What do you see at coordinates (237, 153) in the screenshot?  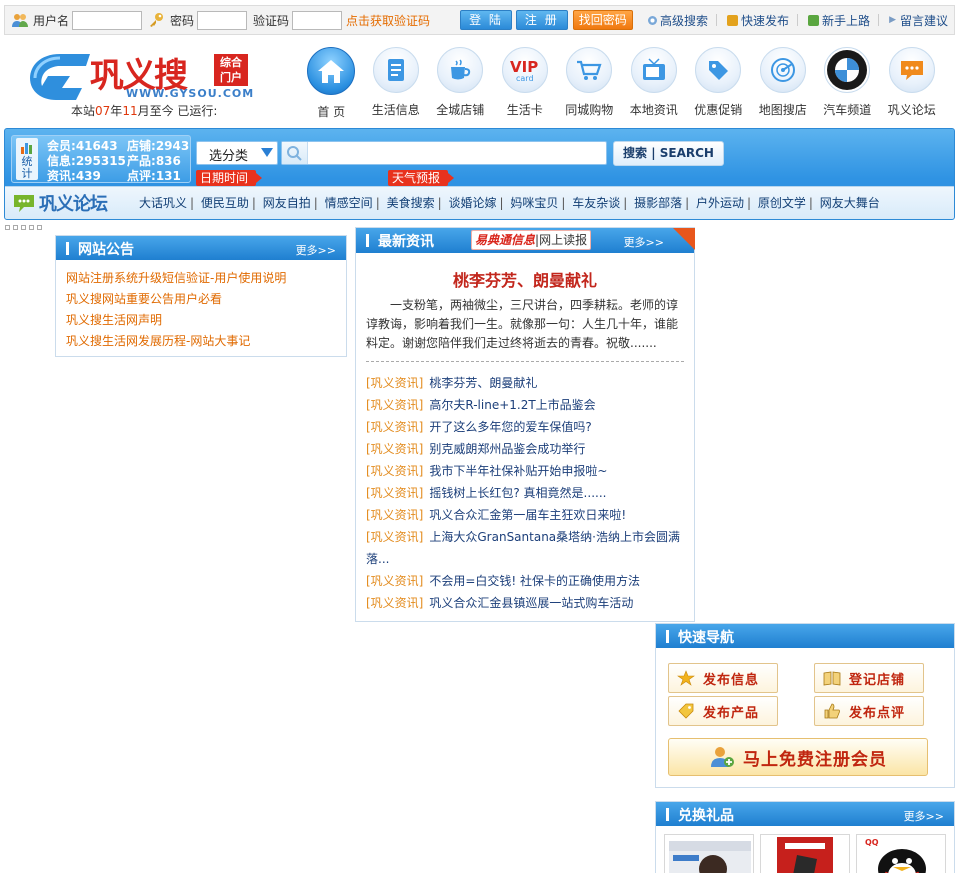 I see `category-select: 选分类` at bounding box center [237, 153].